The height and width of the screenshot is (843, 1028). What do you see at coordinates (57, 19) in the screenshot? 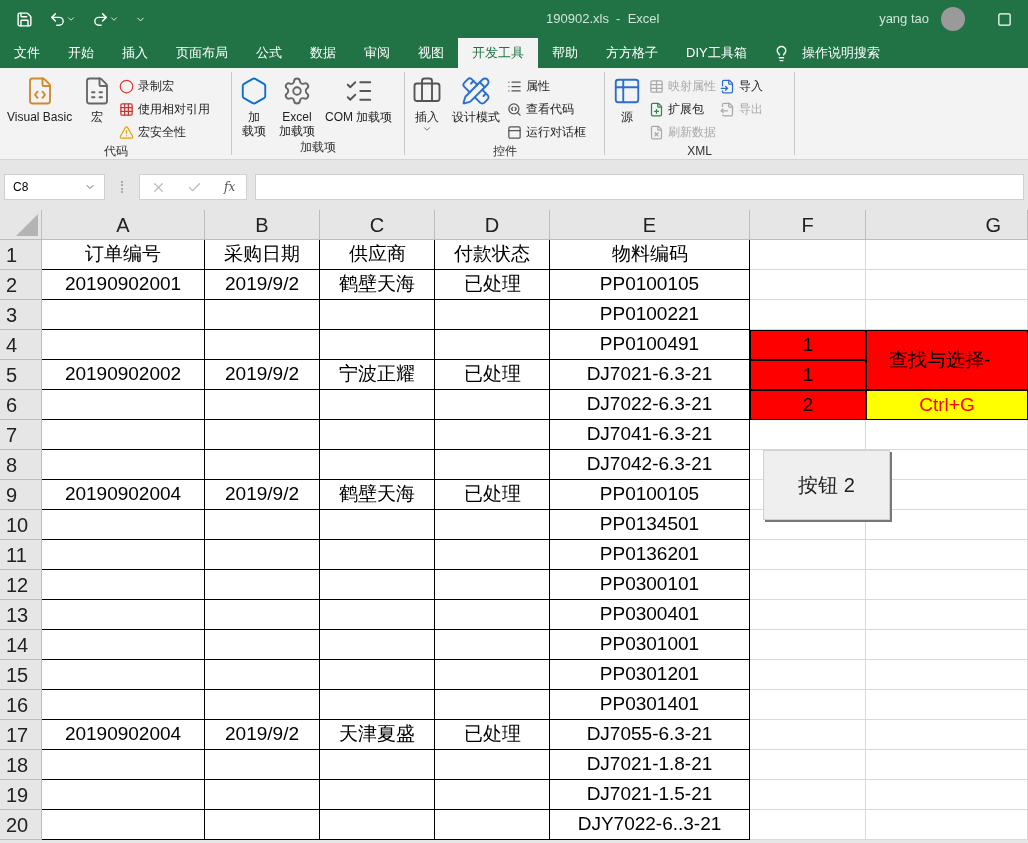
I see `undo-icon` at bounding box center [57, 19].